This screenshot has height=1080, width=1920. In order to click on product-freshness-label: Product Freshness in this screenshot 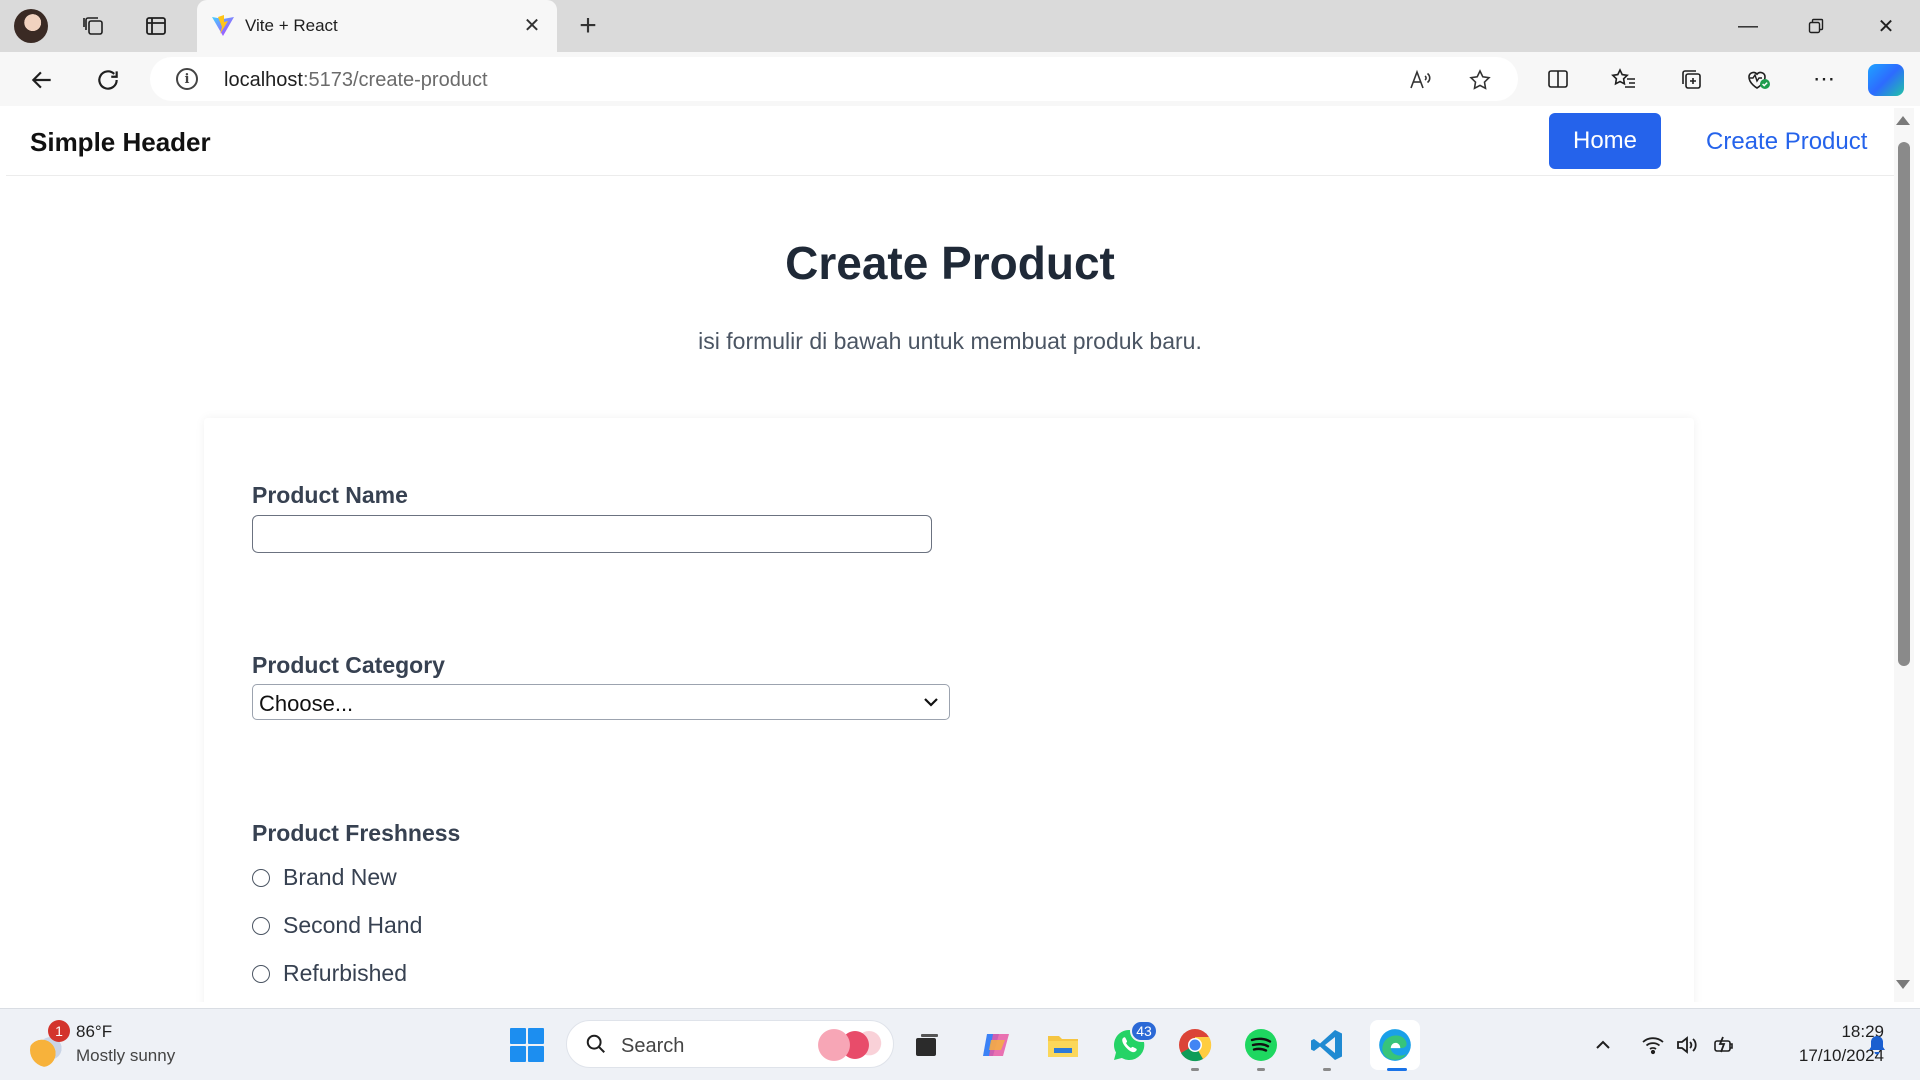, I will do `click(356, 833)`.